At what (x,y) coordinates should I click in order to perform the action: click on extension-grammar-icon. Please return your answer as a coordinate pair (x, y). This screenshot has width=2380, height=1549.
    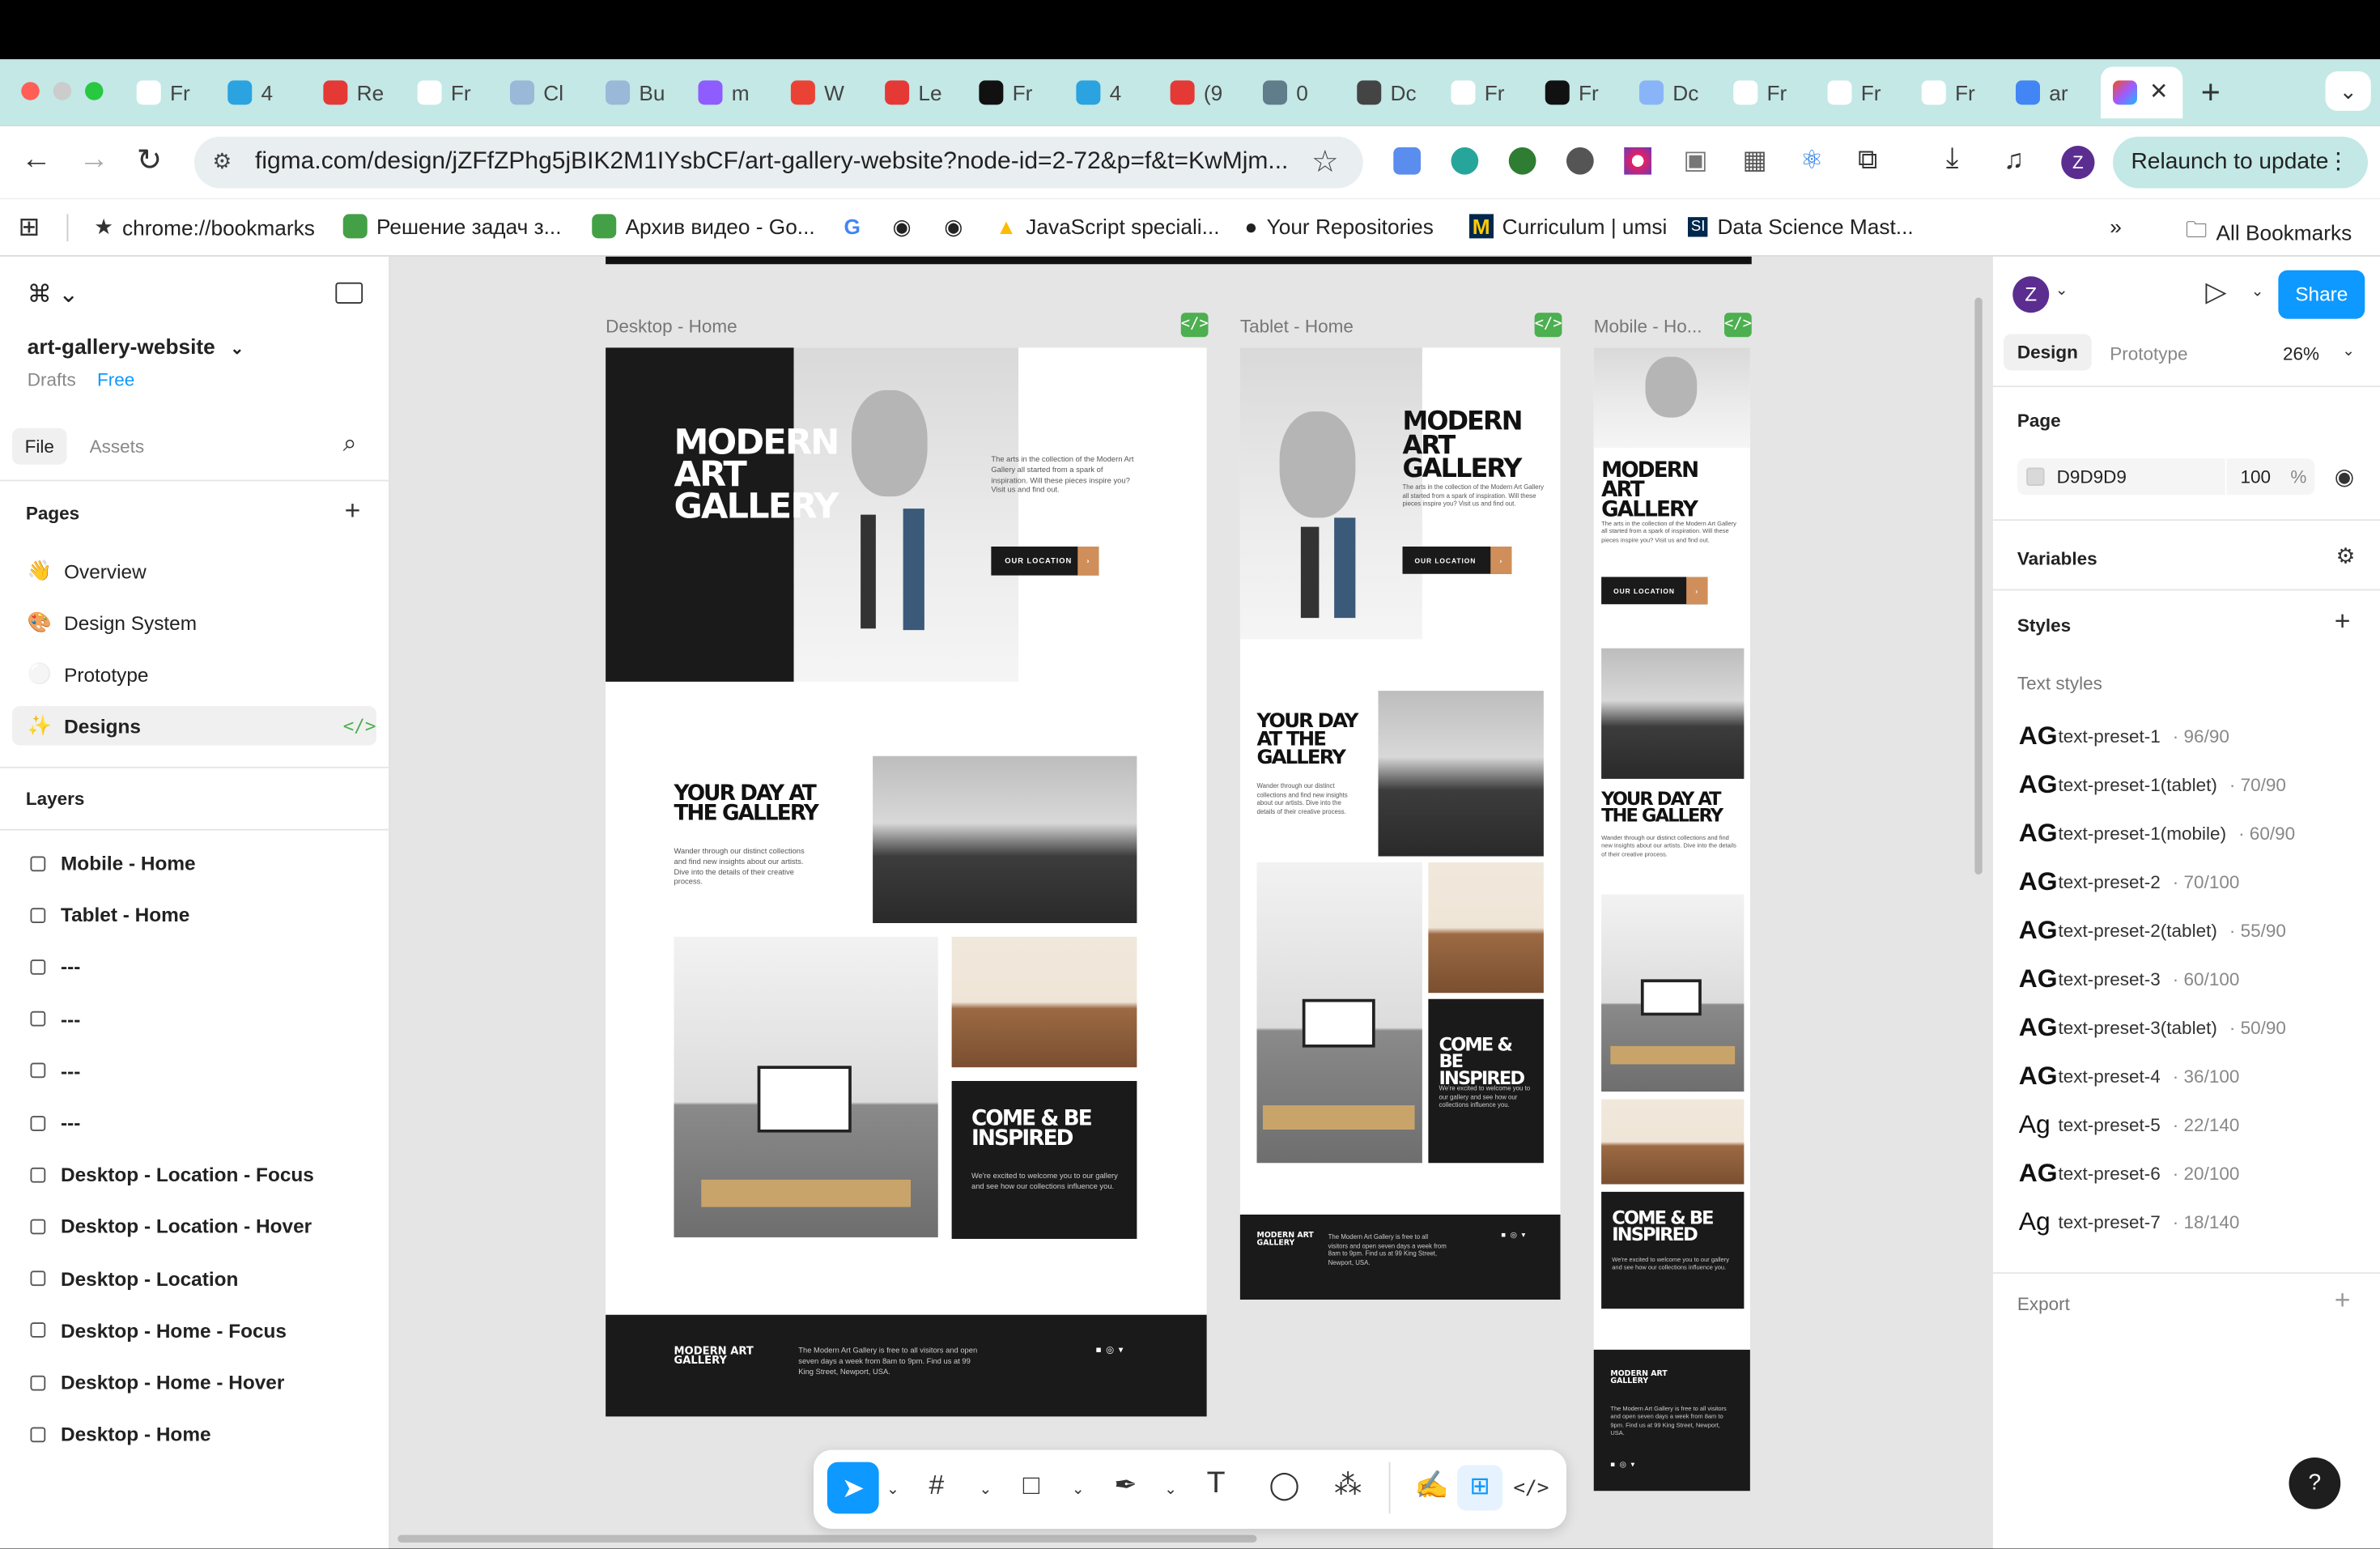
    Looking at the image, I should click on (1522, 161).